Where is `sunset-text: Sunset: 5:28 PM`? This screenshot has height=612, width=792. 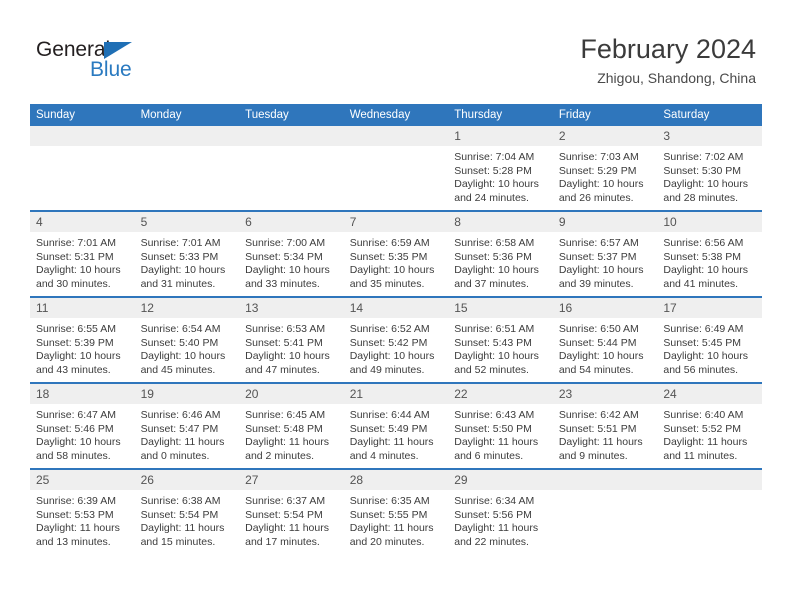 sunset-text: Sunset: 5:28 PM is located at coordinates (493, 170).